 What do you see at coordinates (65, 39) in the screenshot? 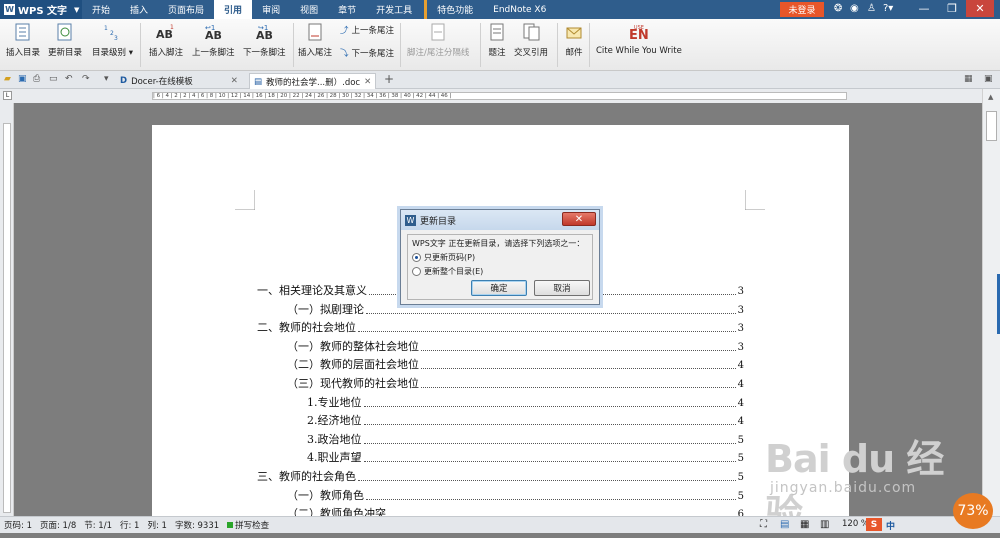
I see `update-toc-button: 更新目录` at bounding box center [65, 39].